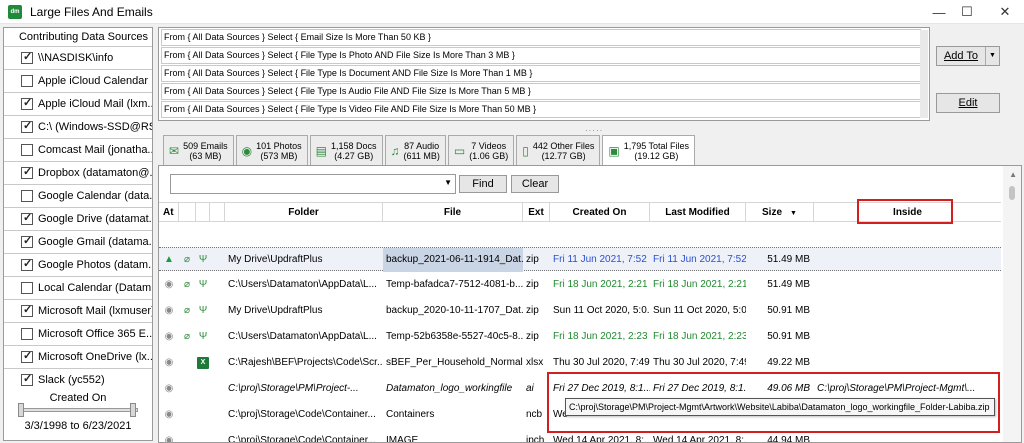 The height and width of the screenshot is (443, 1024). I want to click on tab-size: (4.27 GB), so click(354, 155).